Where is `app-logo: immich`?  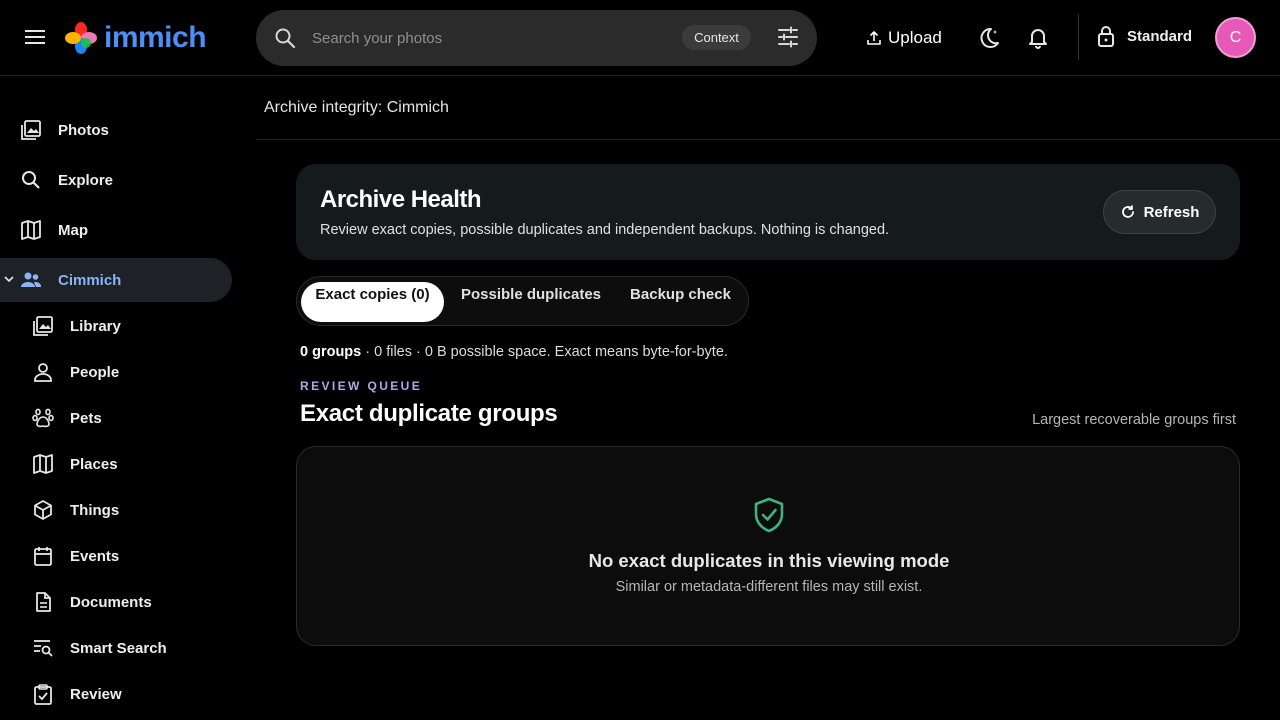 app-logo: immich is located at coordinates (135, 38).